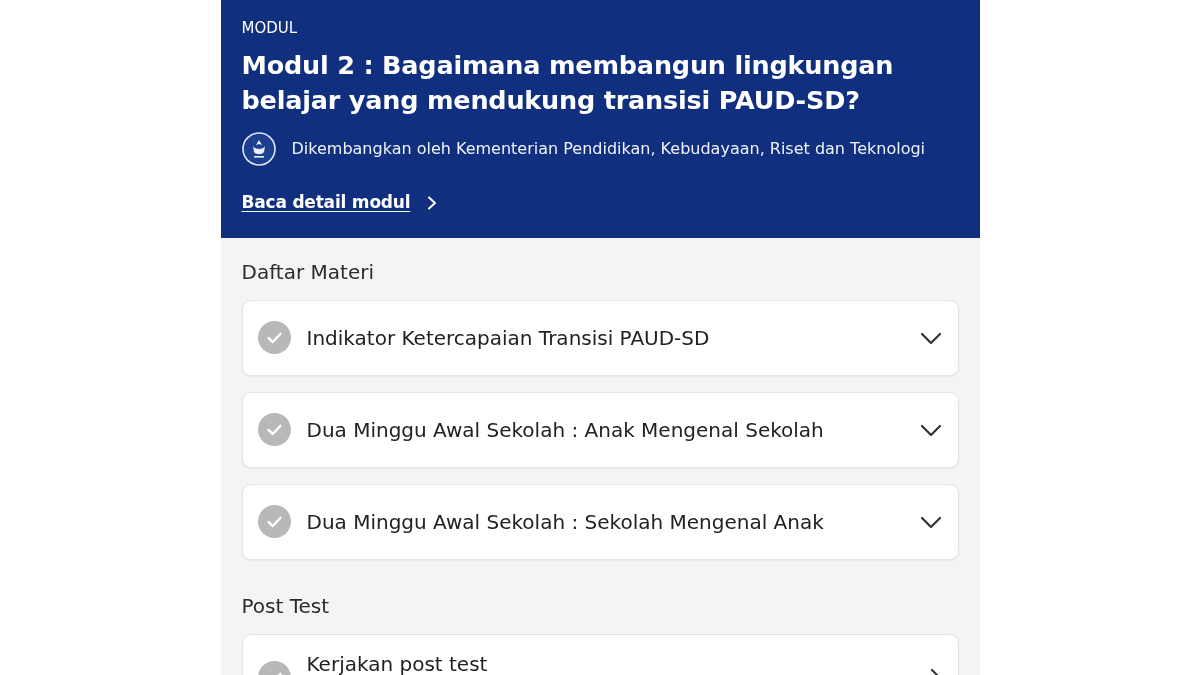 The height and width of the screenshot is (675, 1200). I want to click on lesson-card: Dua Minggu Awal Sekolah : Anak Mengenal Sekolah, so click(600, 429).